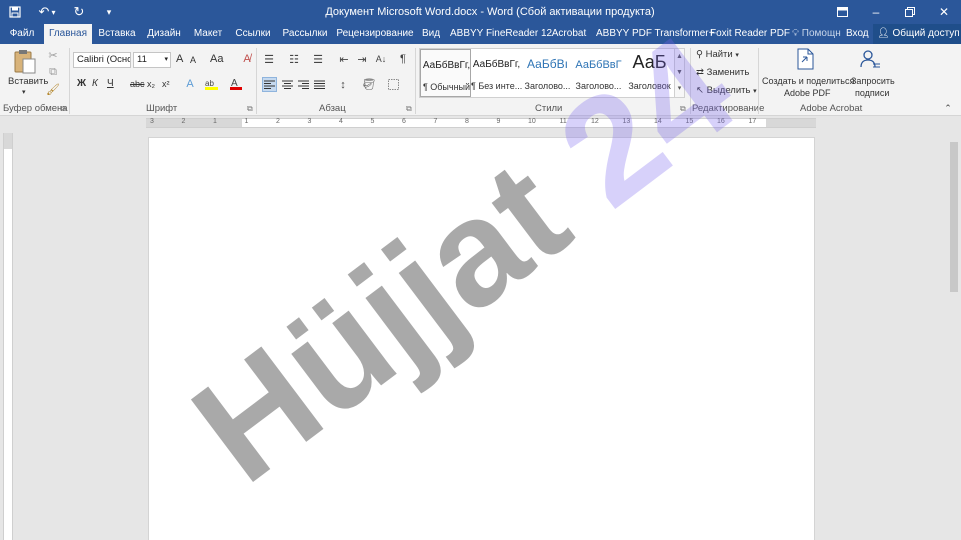 This screenshot has width=961, height=540. Describe the element at coordinates (431, 34) in the screenshot. I see `tab-view: Вид` at that location.